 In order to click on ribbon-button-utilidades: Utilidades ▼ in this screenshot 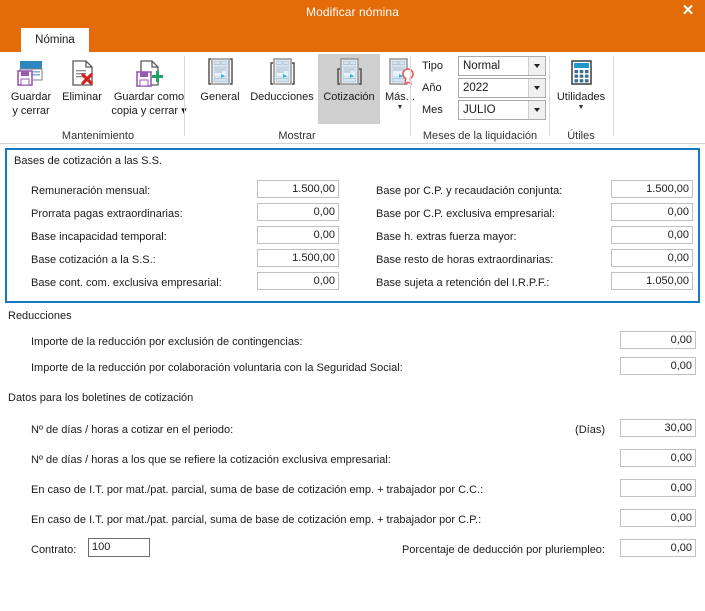, I will do `click(581, 83)`.